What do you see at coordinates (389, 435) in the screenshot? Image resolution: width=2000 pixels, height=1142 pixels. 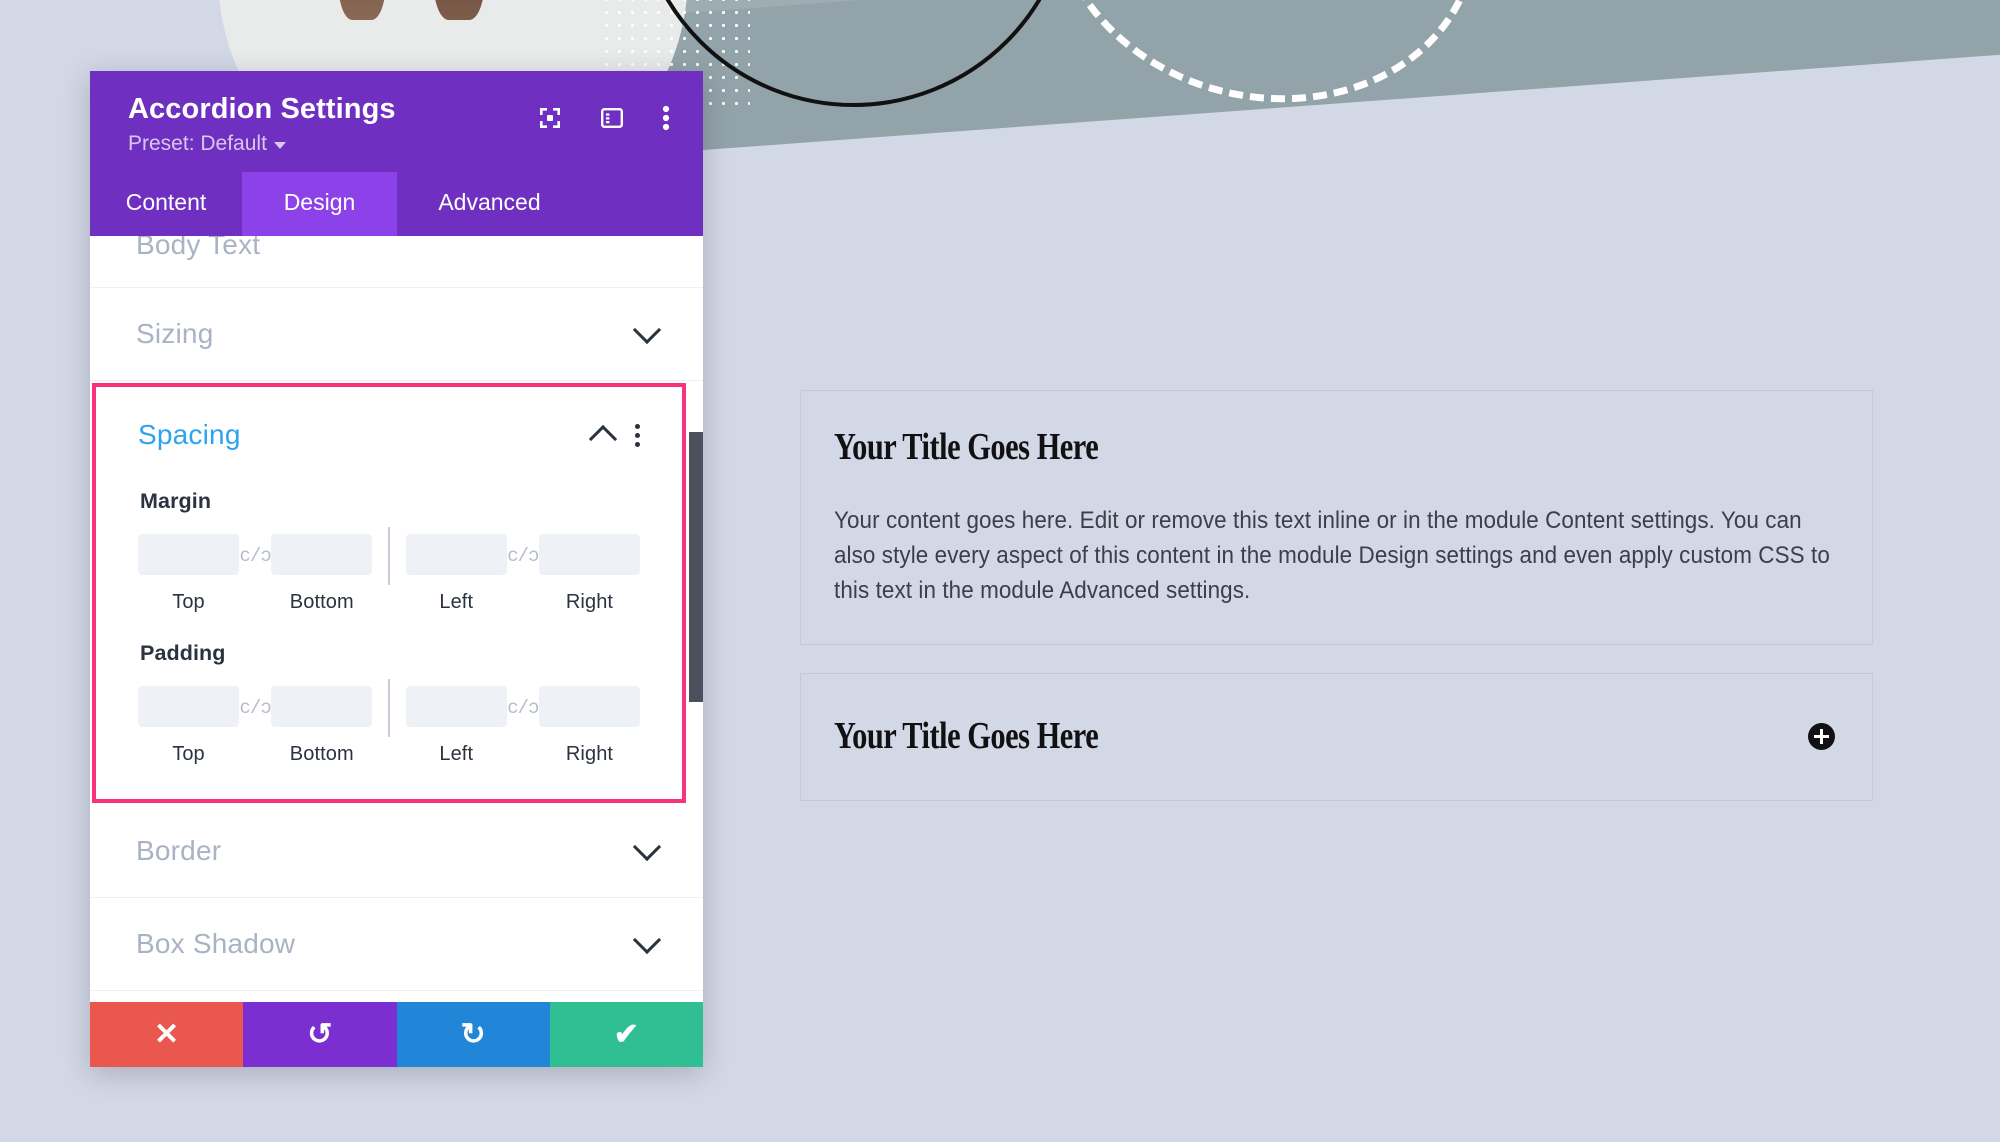 I see `section-row-spacing: Spacing` at bounding box center [389, 435].